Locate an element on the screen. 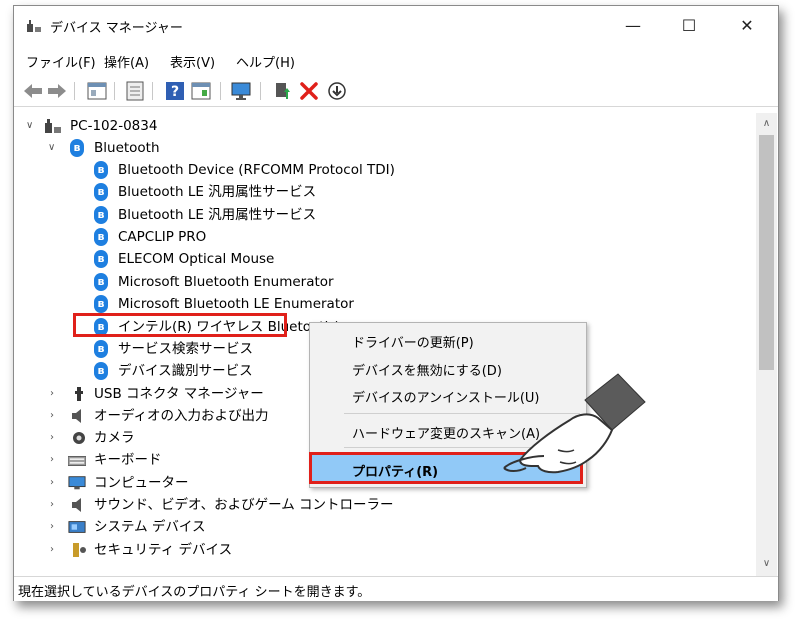 This screenshot has height=643, width=812. scroll-up-icon: ∧ is located at coordinates (766, 124).